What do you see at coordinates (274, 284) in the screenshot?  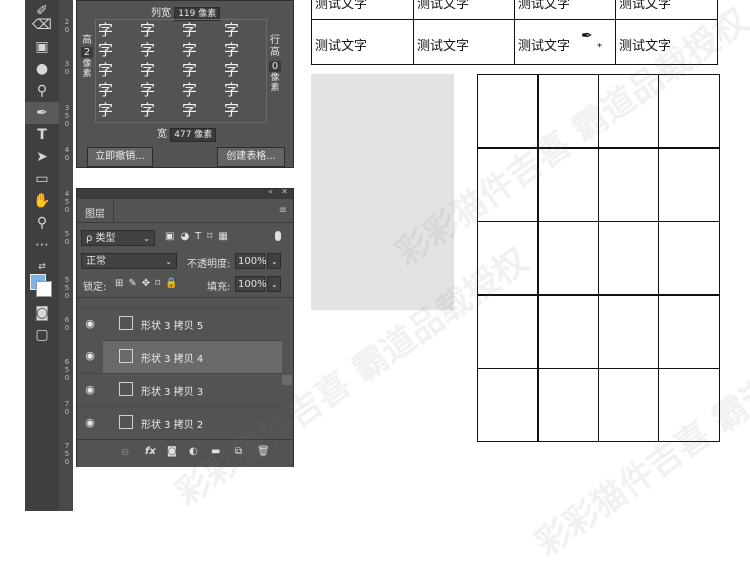 I see `fill-dropdown-icon: ⌄` at bounding box center [274, 284].